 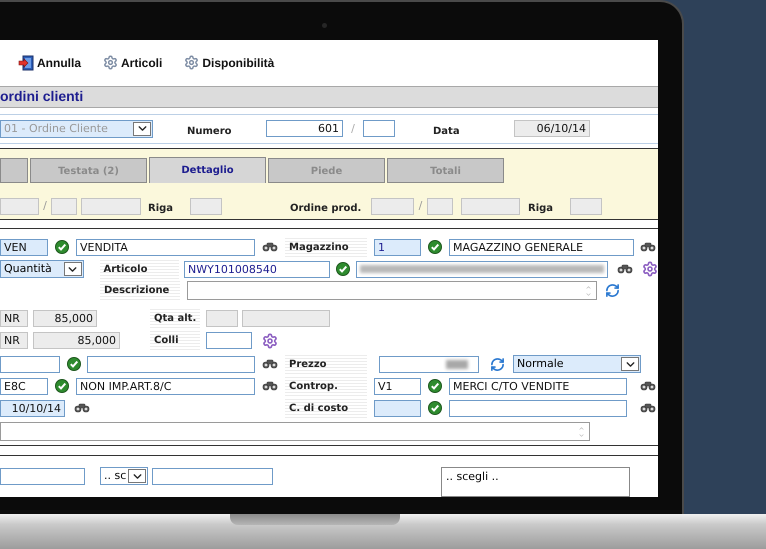 I want to click on input-field: V1, so click(x=397, y=386).